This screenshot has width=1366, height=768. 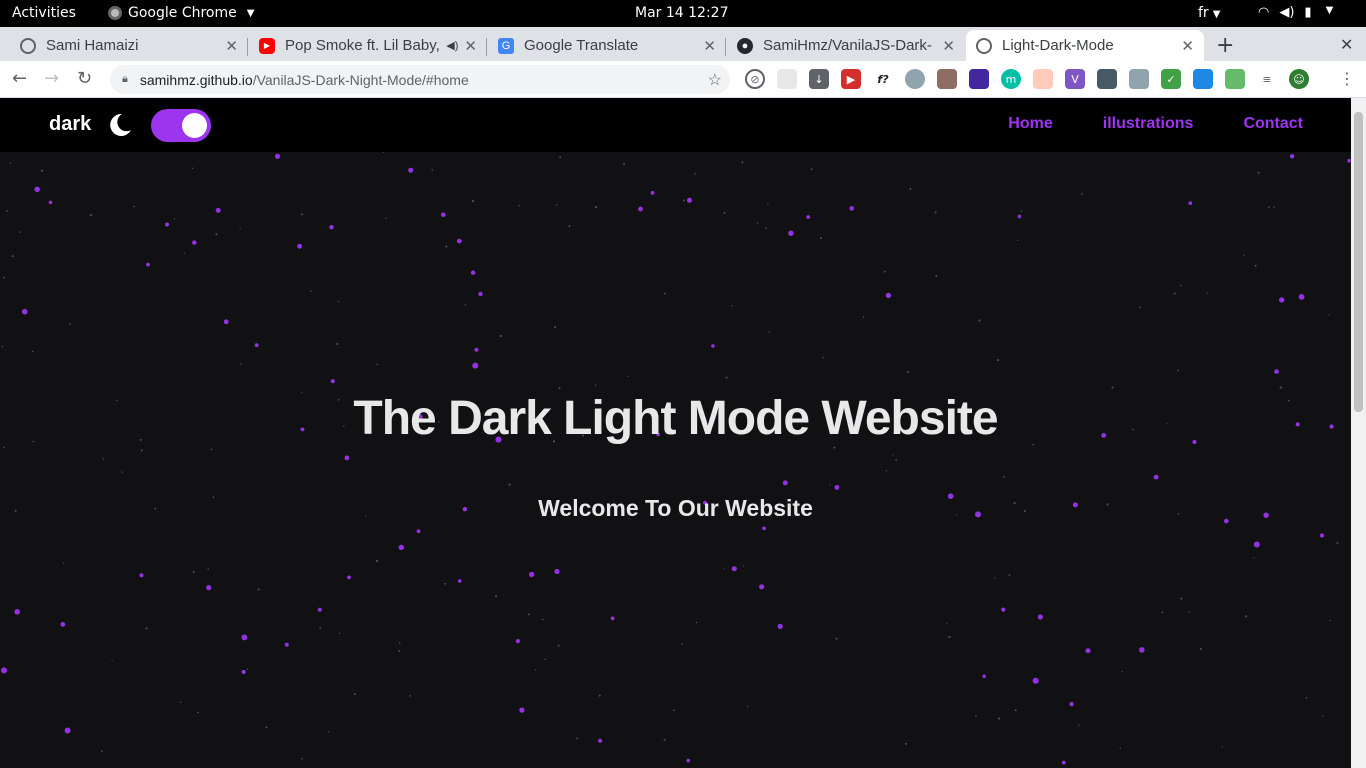 What do you see at coordinates (129, 45) in the screenshot?
I see `tab-sami-hamaizi: Sami Hamaizi ✕` at bounding box center [129, 45].